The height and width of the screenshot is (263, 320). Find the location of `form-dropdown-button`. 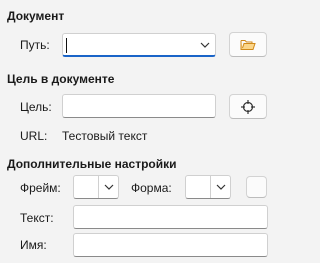

form-dropdown-button is located at coordinates (220, 187).